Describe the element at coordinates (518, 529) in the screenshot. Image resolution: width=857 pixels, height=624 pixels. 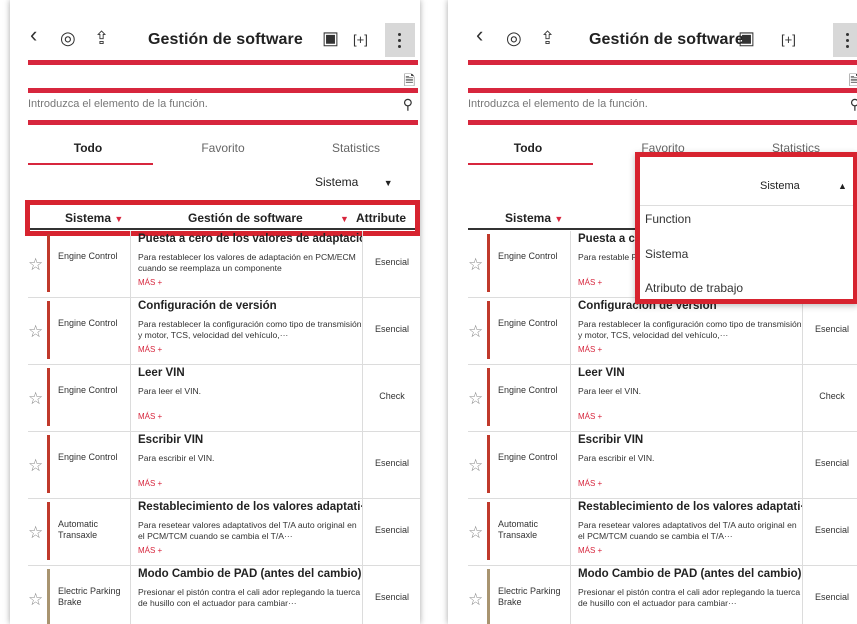
I see `row-system: Automatic Transaxle` at that location.